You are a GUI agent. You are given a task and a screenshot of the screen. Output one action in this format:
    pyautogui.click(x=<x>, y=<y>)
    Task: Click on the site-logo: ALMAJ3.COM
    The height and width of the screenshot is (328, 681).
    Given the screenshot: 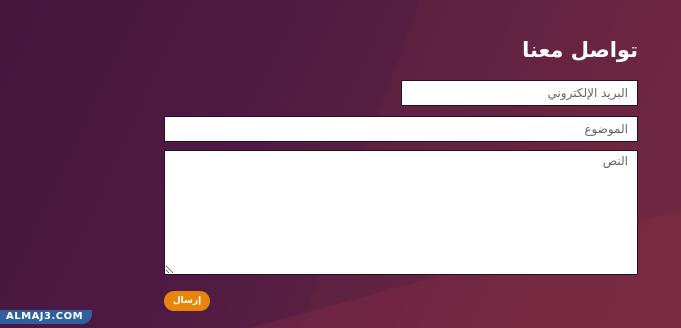 What is the action you would take?
    pyautogui.click(x=46, y=318)
    